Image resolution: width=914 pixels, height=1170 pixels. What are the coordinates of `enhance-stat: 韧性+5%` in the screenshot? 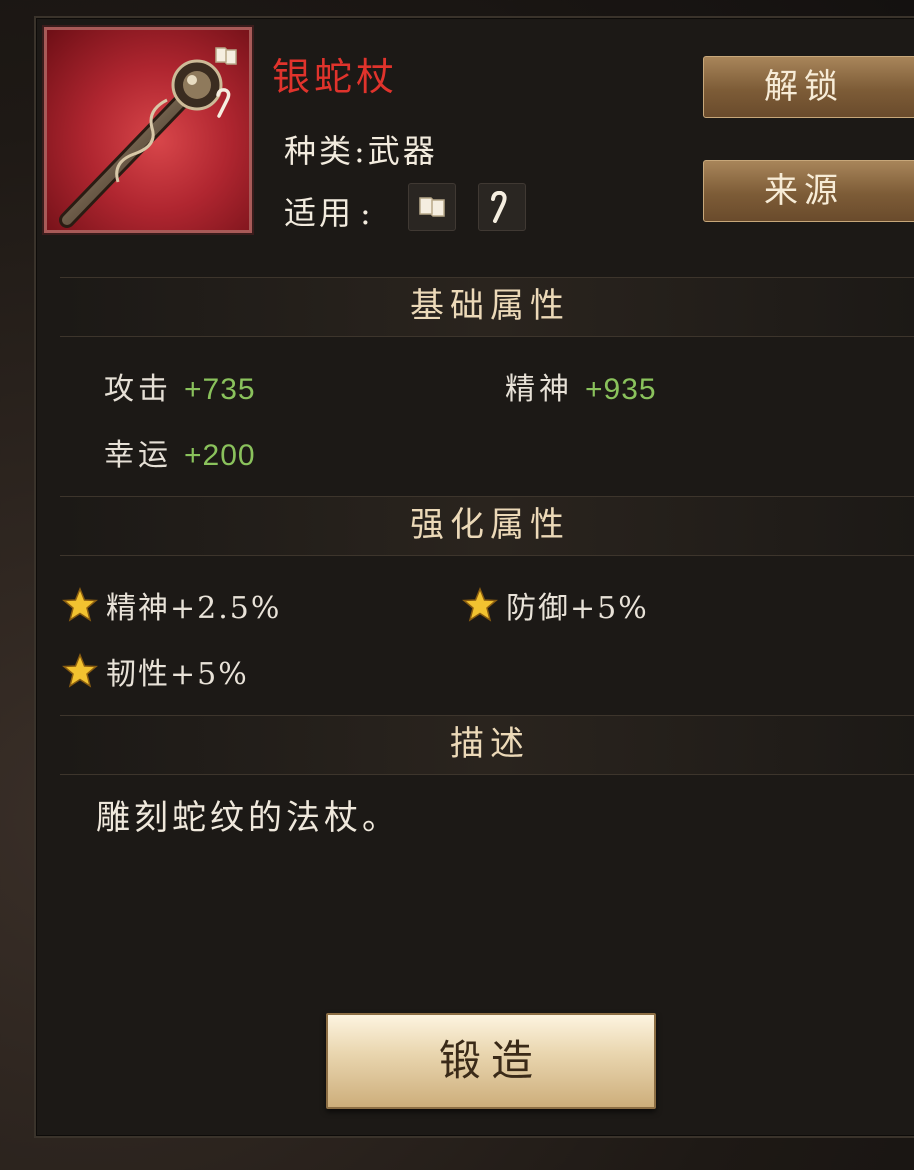 It's located at (155, 671).